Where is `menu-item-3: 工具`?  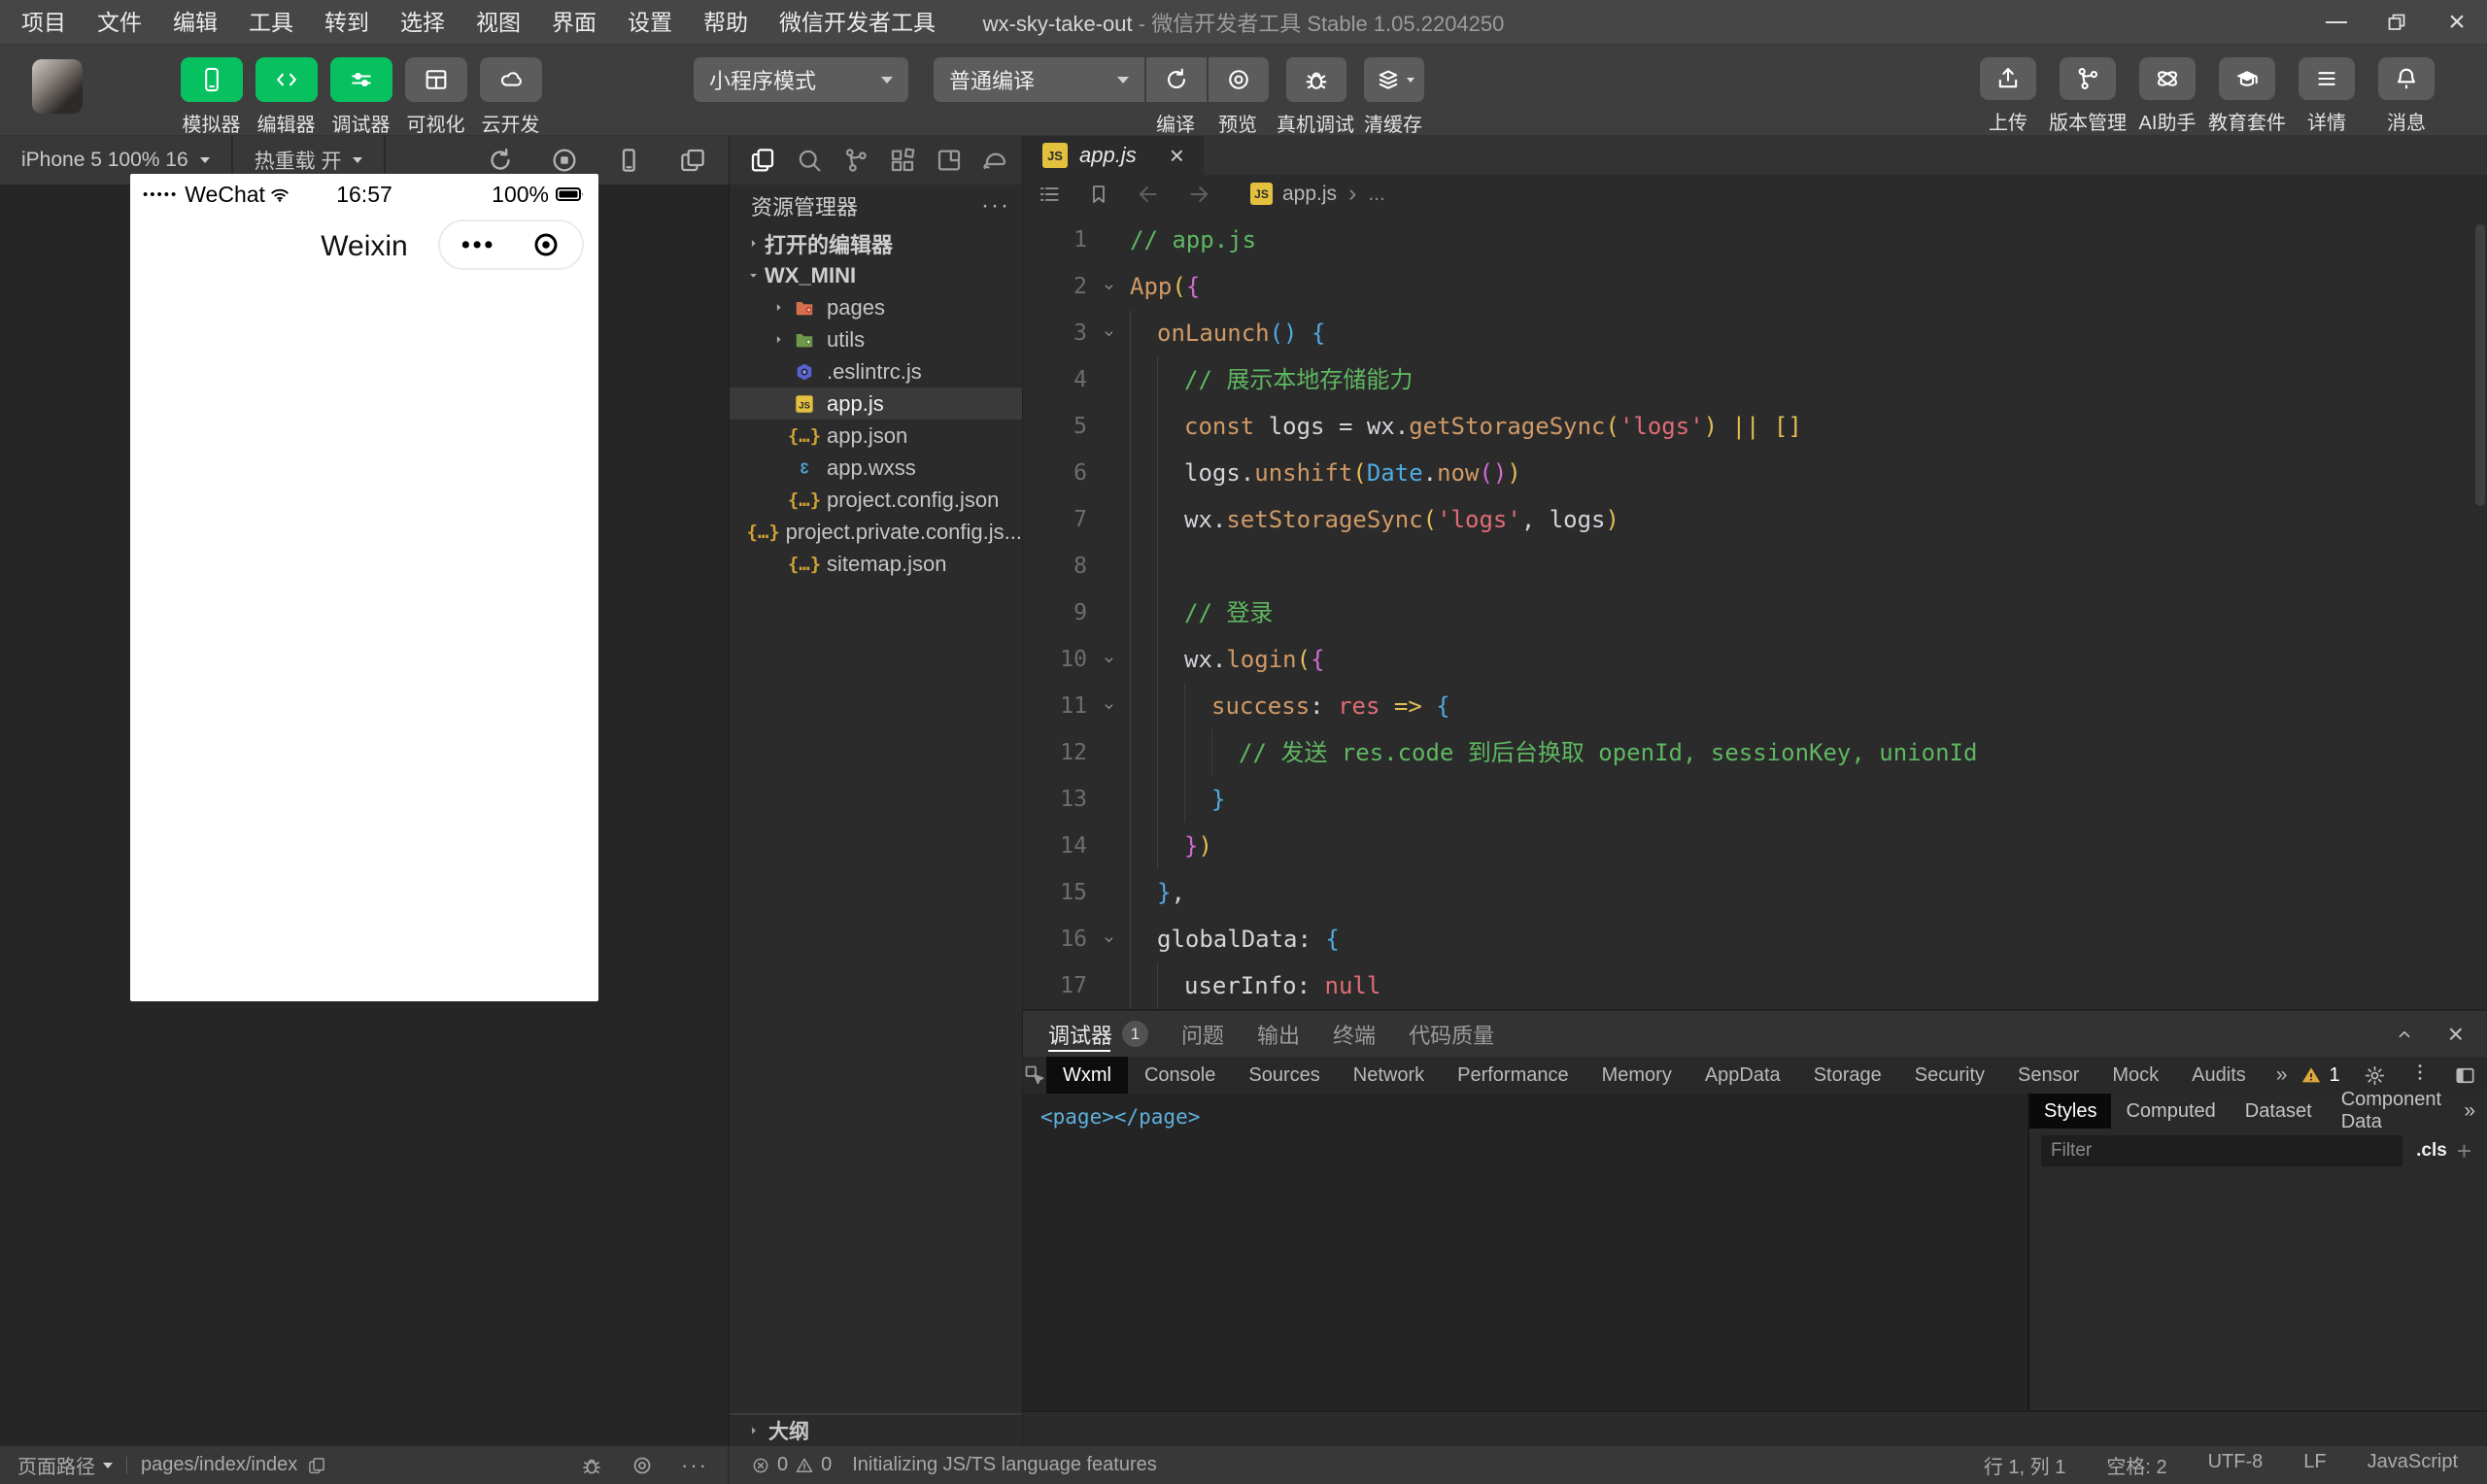 menu-item-3: 工具 is located at coordinates (271, 22).